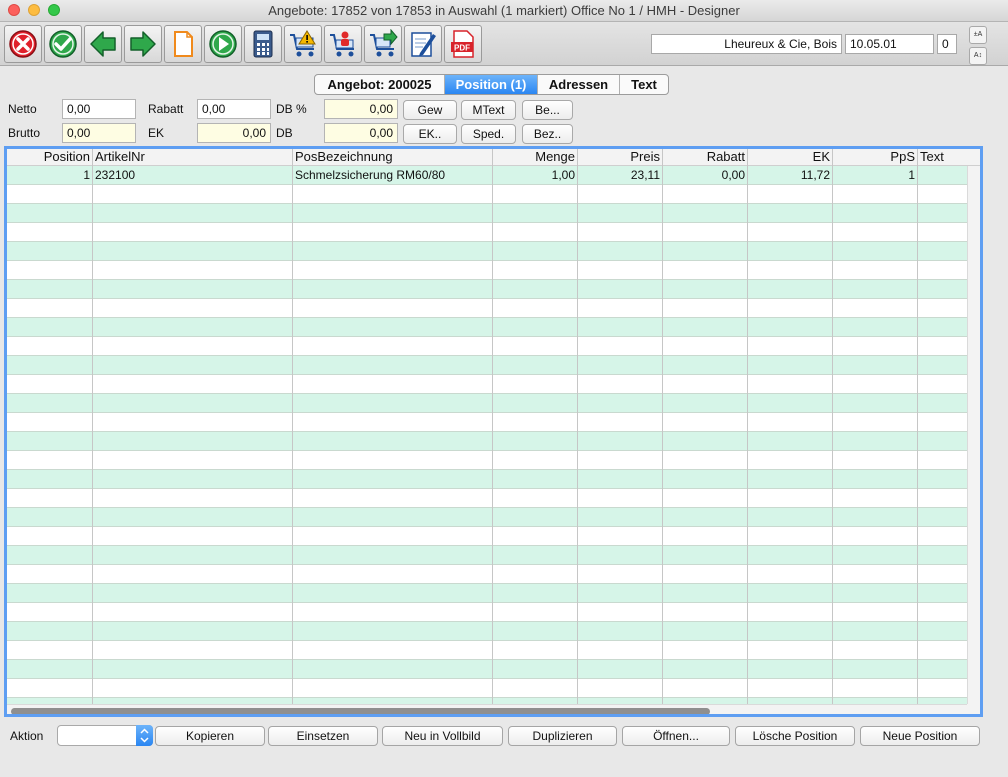 Image resolution: width=1008 pixels, height=777 pixels. I want to click on horizontal-scrollbar, so click(487, 709).